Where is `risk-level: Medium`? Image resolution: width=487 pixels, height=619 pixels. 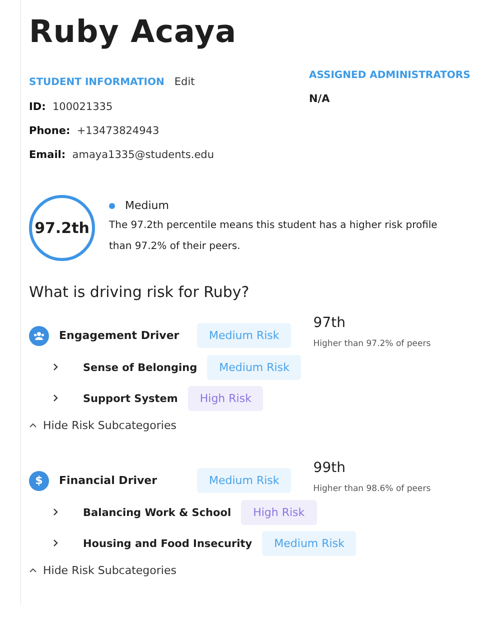 risk-level: Medium is located at coordinates (147, 205).